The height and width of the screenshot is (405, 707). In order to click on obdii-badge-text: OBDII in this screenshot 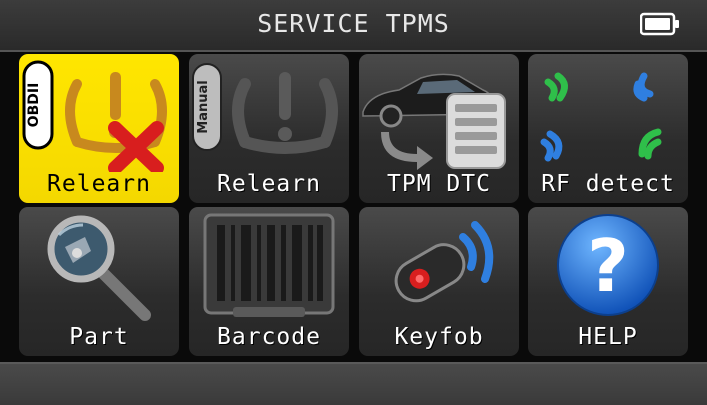, I will do `click(34, 105)`.